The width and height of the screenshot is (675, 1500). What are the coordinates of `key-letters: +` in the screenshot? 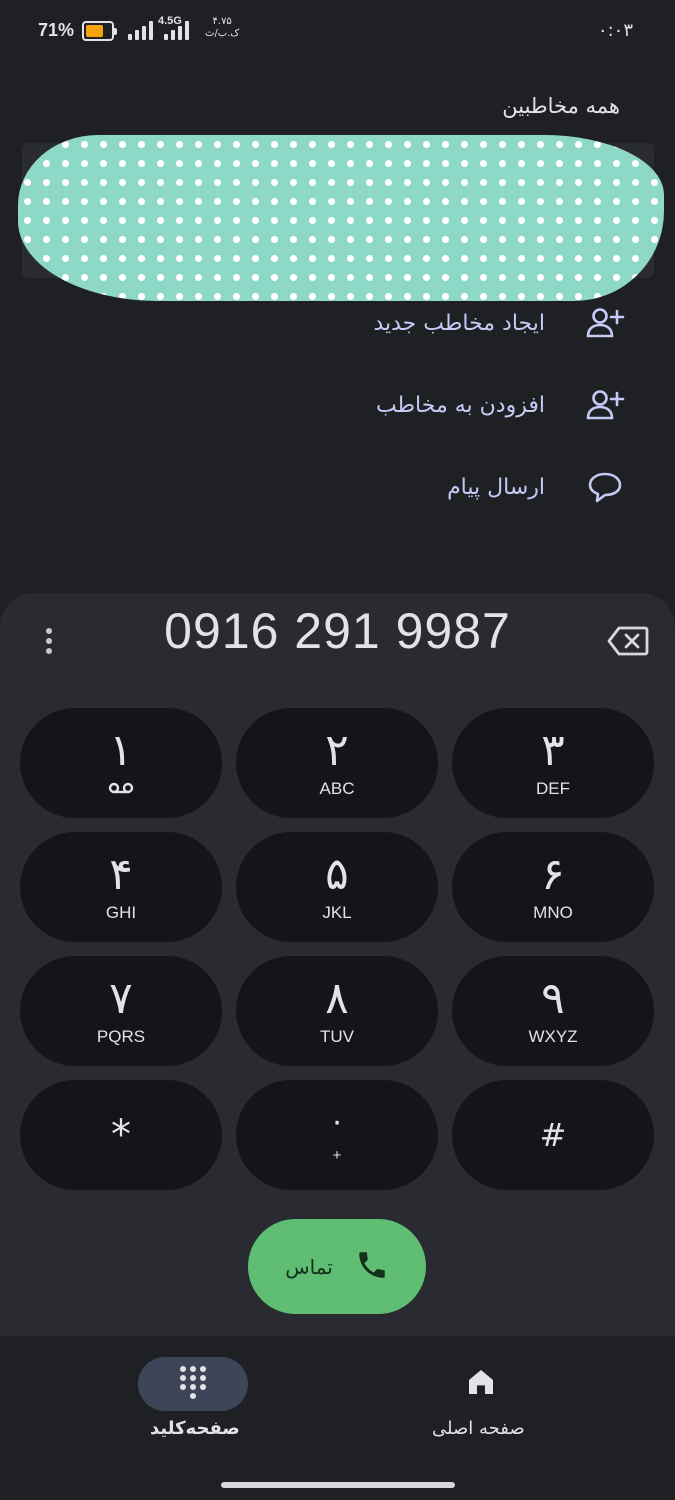 It's located at (337, 1155).